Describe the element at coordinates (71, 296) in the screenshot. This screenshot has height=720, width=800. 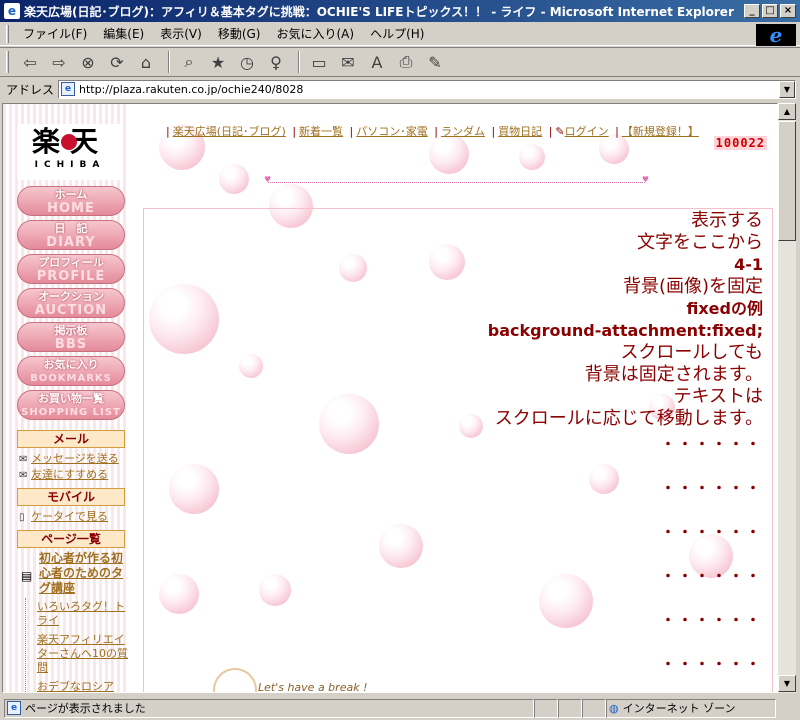
I see `nav-label-jp: オークション` at that location.